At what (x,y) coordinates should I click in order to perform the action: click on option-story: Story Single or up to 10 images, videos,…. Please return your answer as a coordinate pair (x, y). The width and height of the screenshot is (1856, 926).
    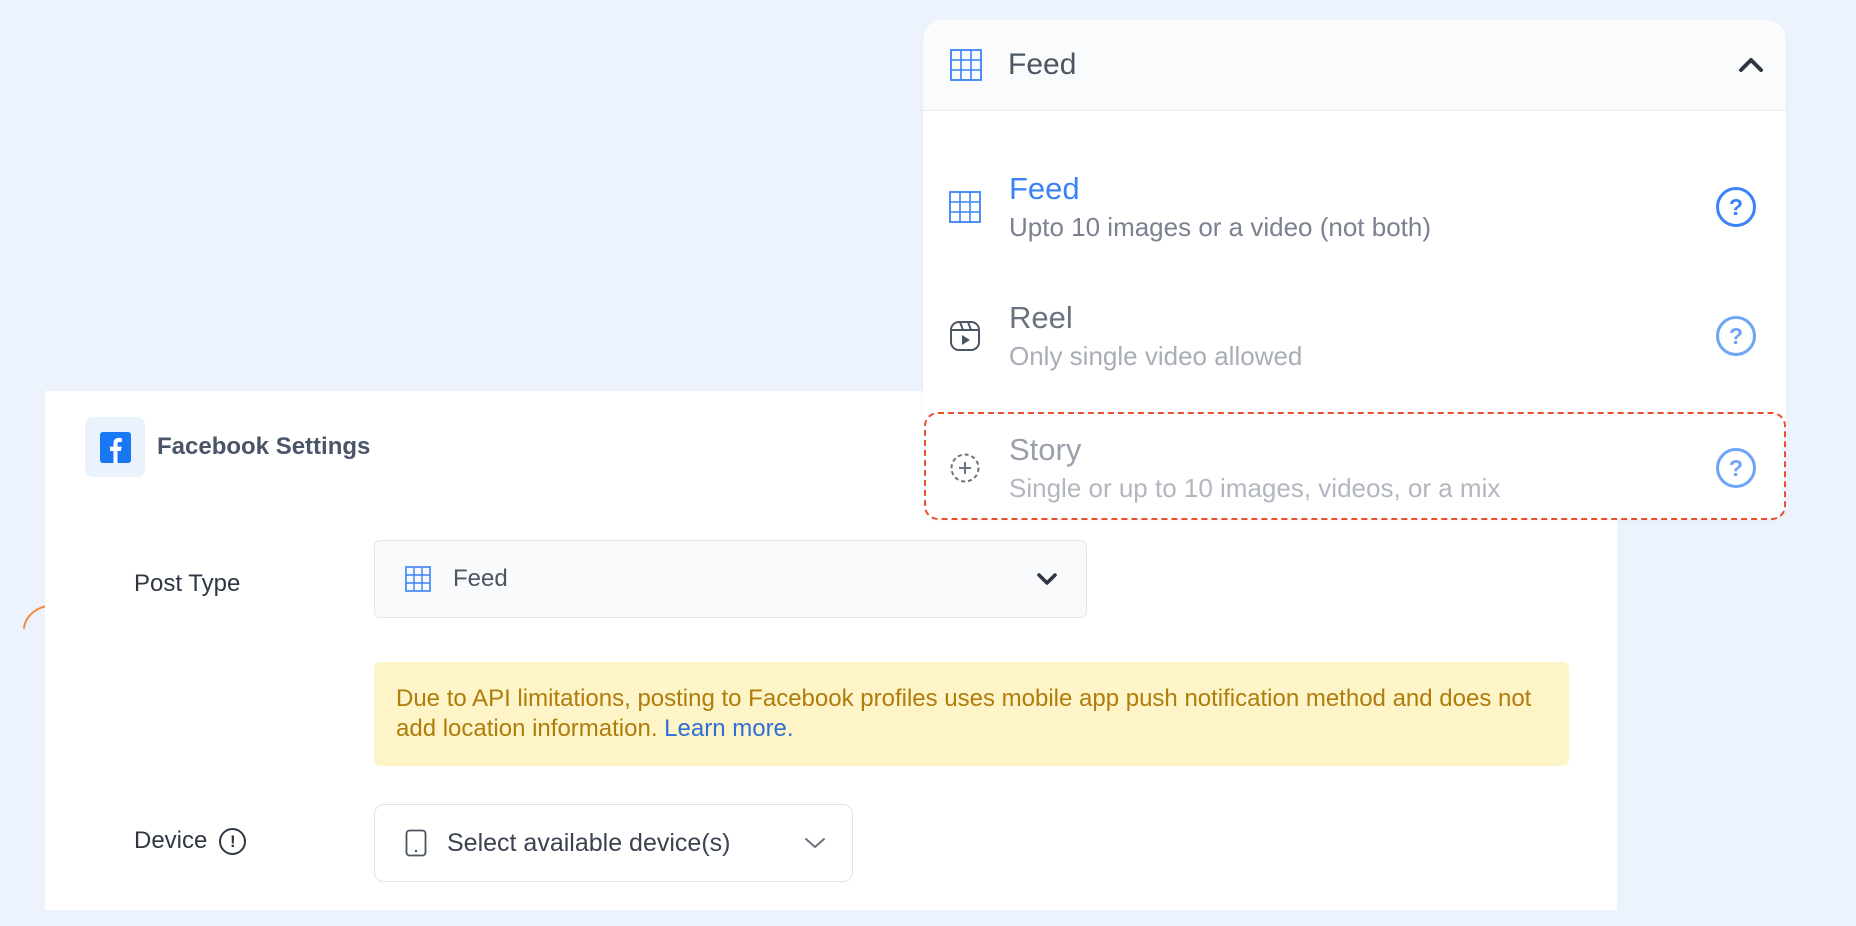
    Looking at the image, I should click on (1354, 468).